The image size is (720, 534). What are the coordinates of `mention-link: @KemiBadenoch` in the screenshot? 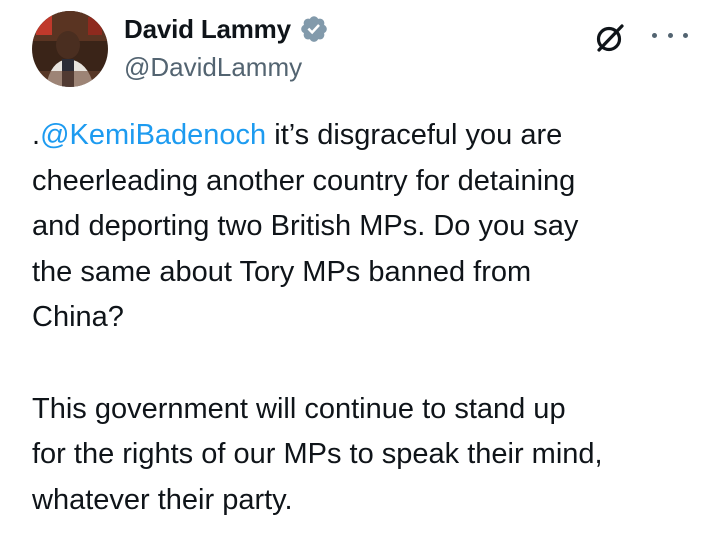 It's located at (153, 135).